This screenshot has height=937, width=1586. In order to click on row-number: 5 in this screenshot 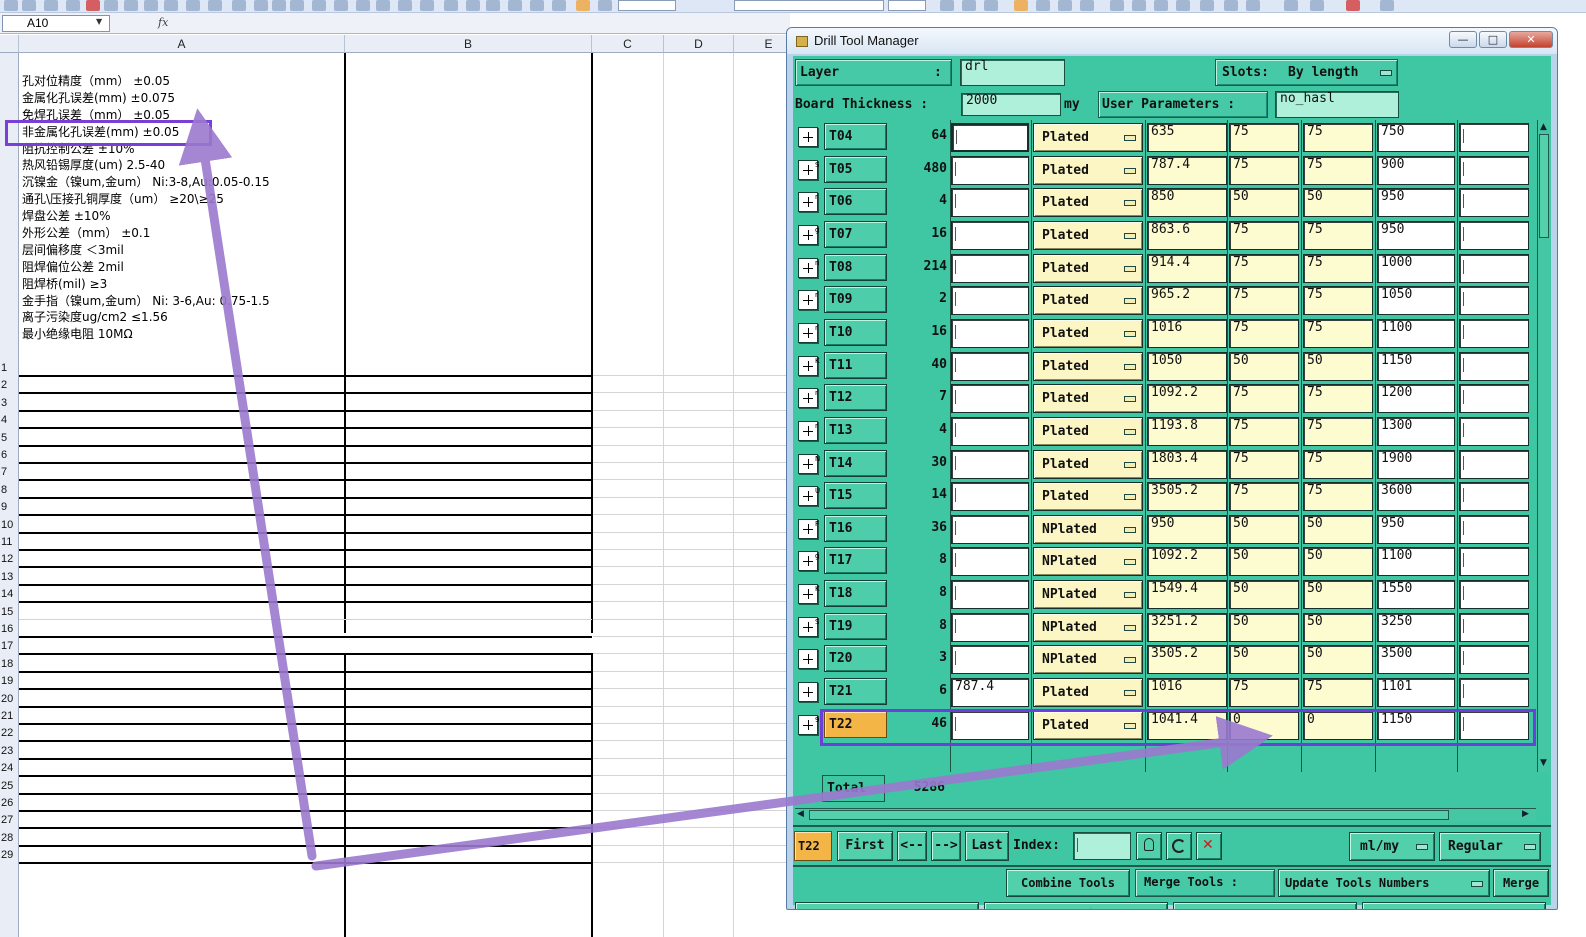, I will do `click(9, 438)`.